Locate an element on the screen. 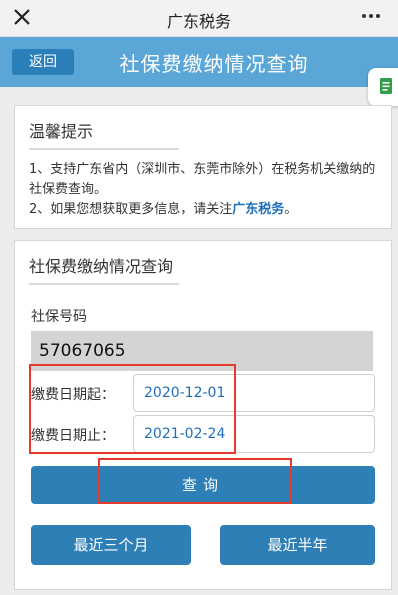  more-icon is located at coordinates (373, 17).